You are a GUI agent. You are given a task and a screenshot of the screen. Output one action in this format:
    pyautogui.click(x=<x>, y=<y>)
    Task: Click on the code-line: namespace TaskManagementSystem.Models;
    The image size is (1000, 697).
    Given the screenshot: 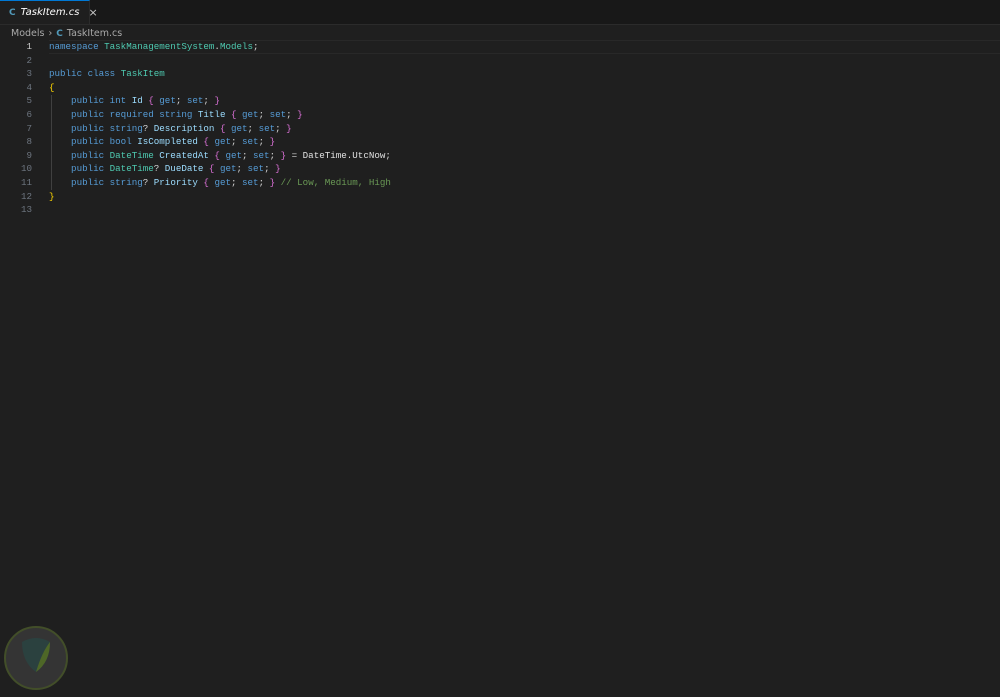 What is the action you would take?
    pyautogui.click(x=524, y=47)
    